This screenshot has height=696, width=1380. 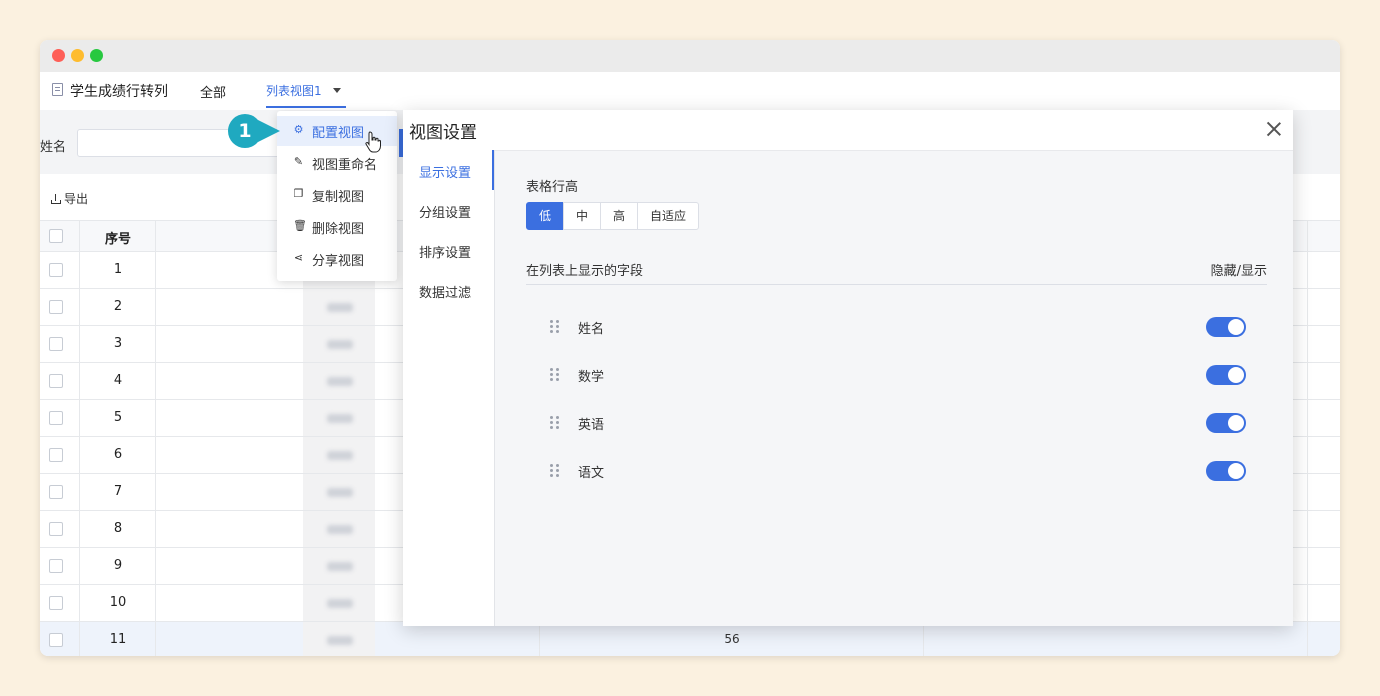 What do you see at coordinates (445, 251) in the screenshot?
I see `side-tab-sort: 排序设置` at bounding box center [445, 251].